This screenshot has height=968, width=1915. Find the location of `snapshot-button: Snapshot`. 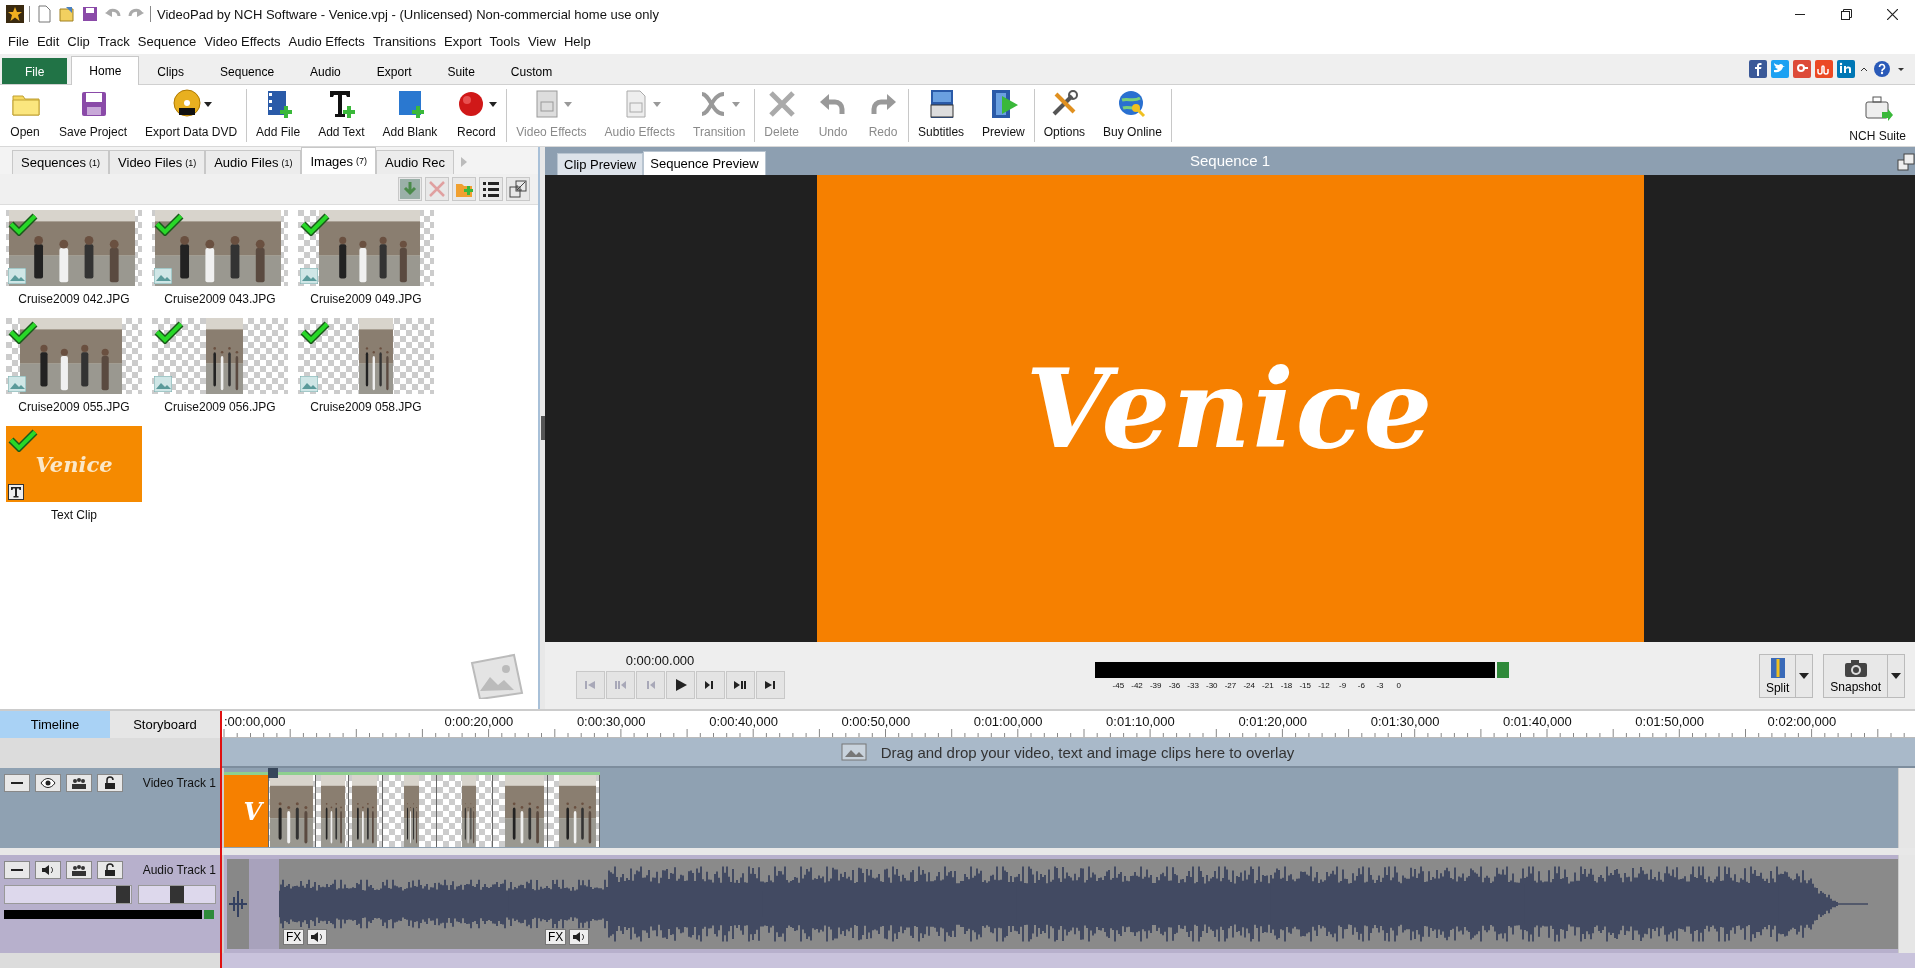

snapshot-button: Snapshot is located at coordinates (1864, 675).